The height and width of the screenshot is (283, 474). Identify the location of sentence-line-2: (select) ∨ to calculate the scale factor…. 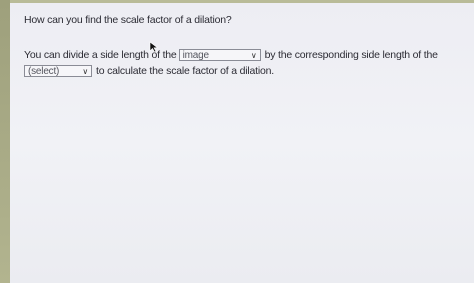
(149, 71).